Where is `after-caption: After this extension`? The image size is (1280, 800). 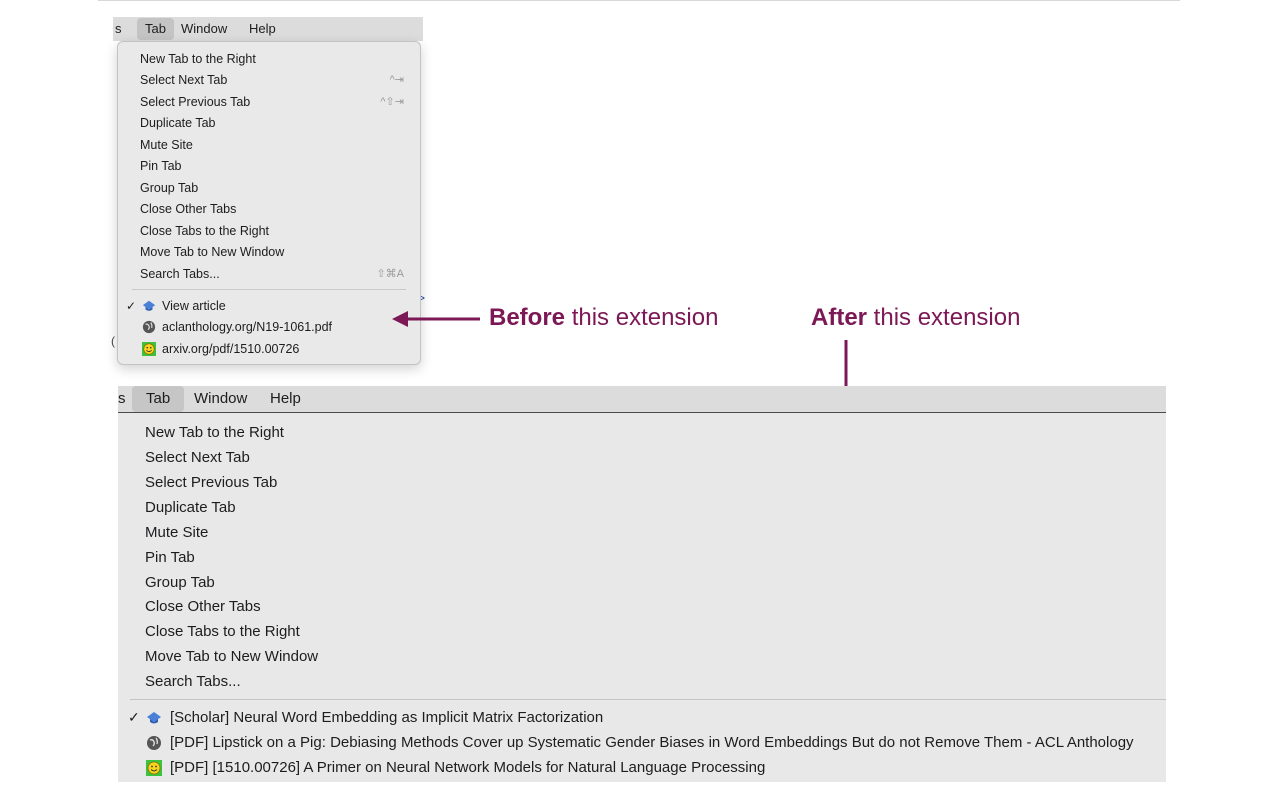
after-caption: After this extension is located at coordinates (916, 317).